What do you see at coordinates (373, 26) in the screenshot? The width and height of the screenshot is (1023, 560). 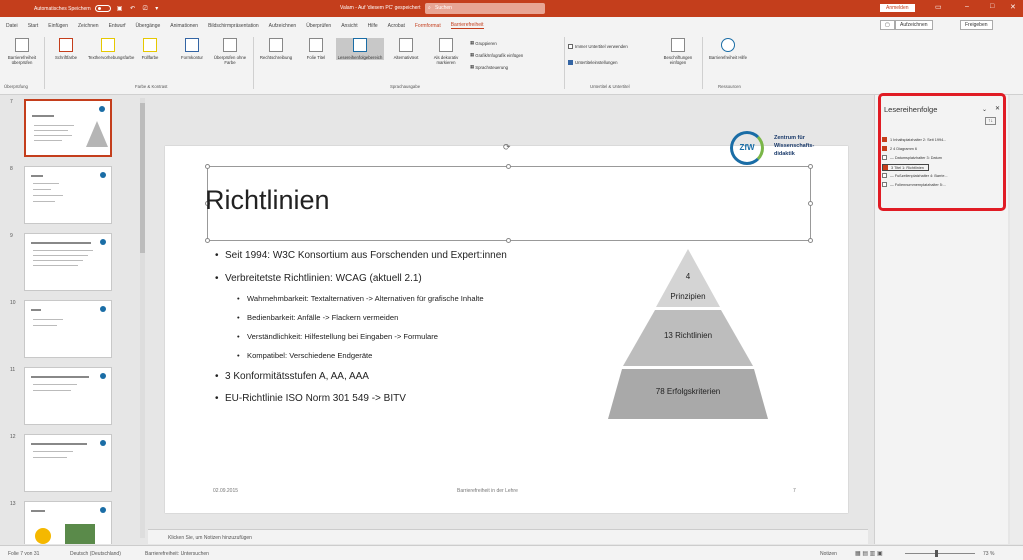 I see `tab-hilfe: Hilfe` at bounding box center [373, 26].